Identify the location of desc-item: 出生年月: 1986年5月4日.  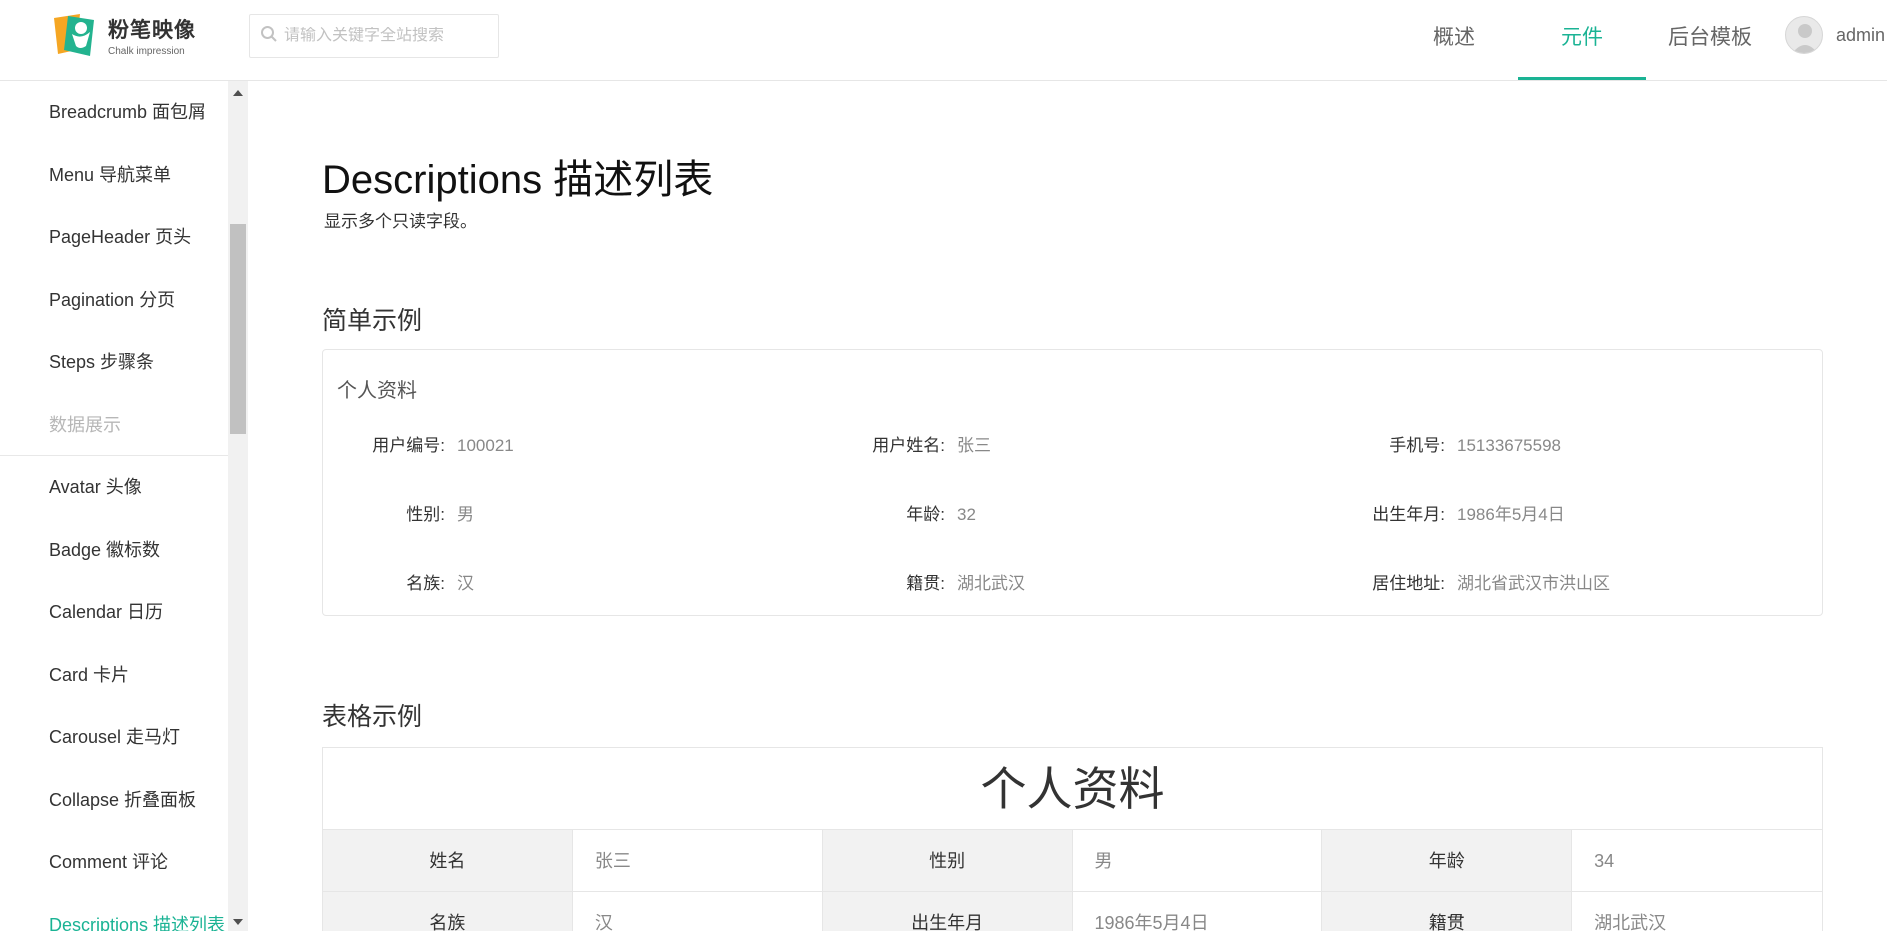
(1451, 512).